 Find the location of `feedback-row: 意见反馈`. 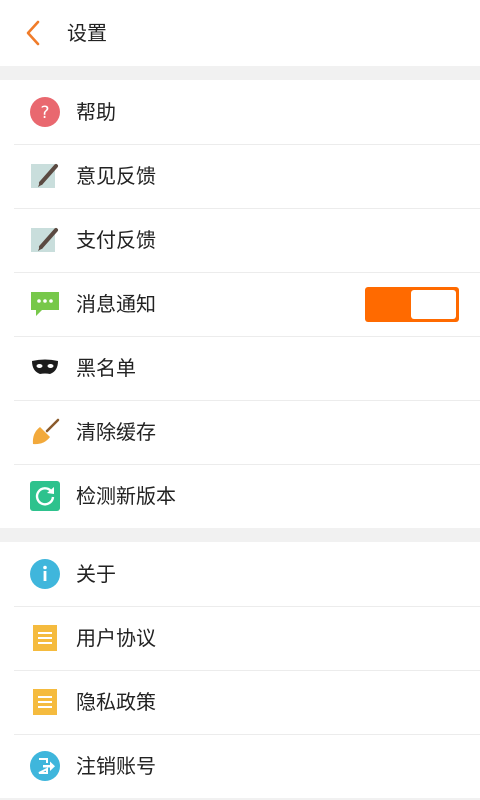

feedback-row: 意见反馈 is located at coordinates (240, 176).